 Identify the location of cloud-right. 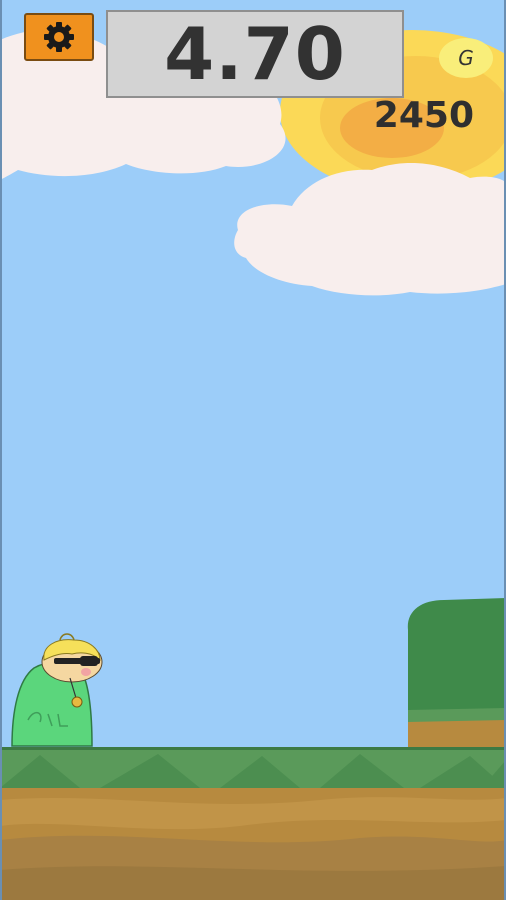
(370, 229).